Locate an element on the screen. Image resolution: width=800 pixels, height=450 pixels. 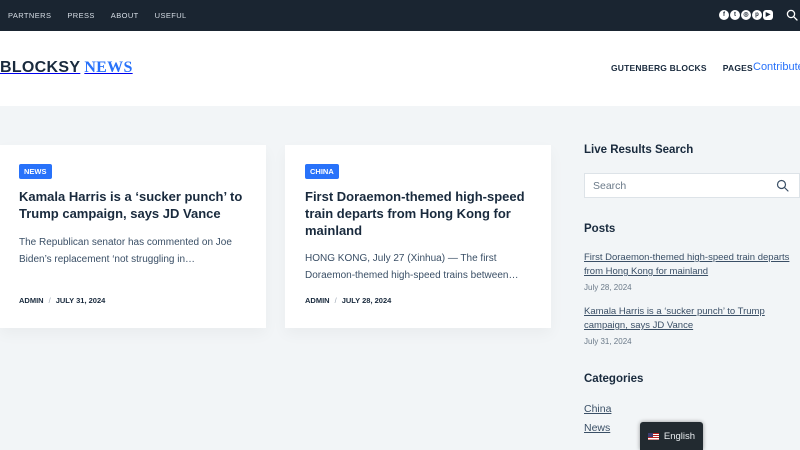
search-widget-heading: Live Results Search is located at coordinates (639, 150).